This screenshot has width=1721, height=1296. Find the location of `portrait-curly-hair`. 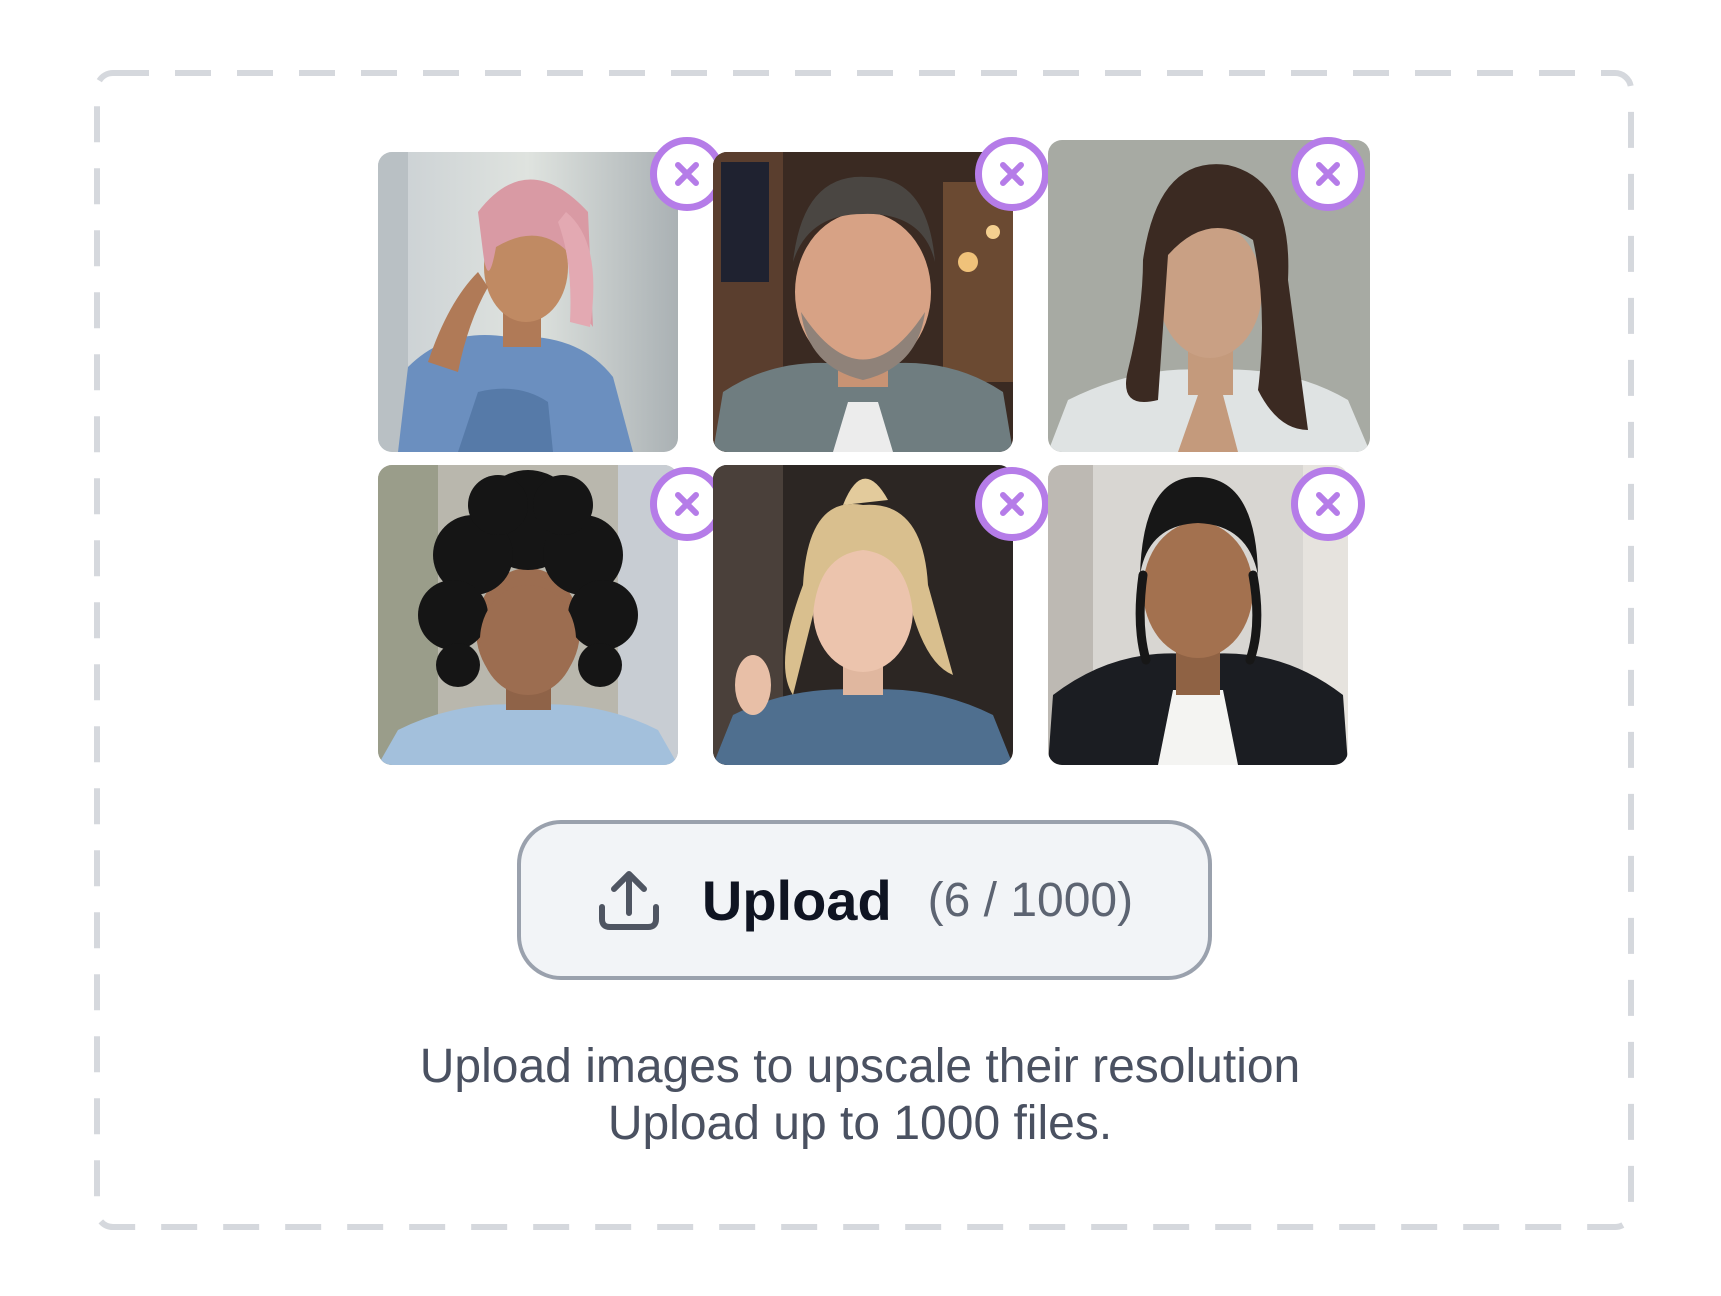

portrait-curly-hair is located at coordinates (528, 615).